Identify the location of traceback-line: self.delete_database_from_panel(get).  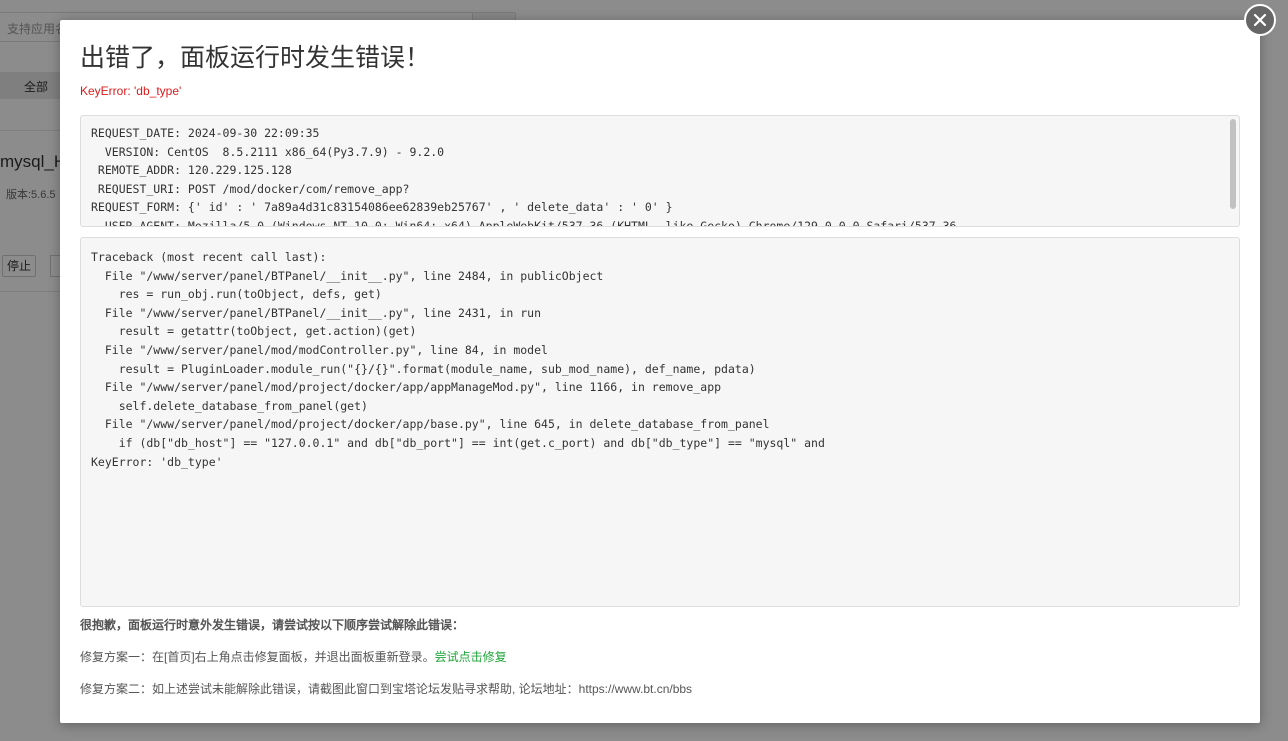
(229, 405).